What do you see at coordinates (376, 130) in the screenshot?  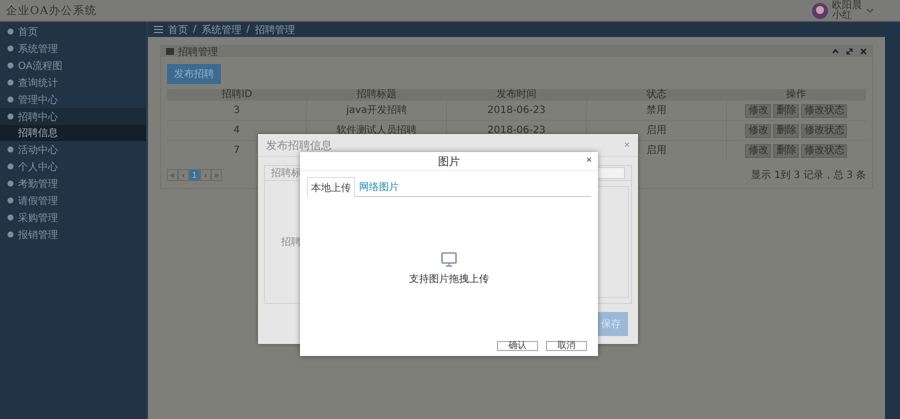 I see `table-cell: 软件测试人员招聘` at bounding box center [376, 130].